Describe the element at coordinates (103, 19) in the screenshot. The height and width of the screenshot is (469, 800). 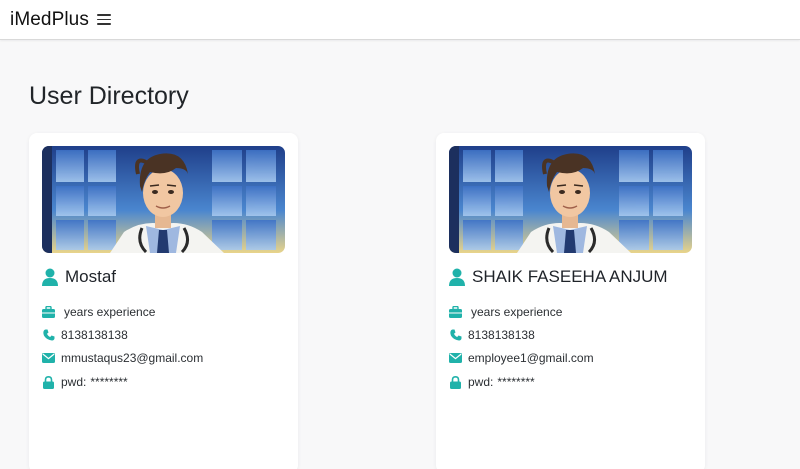
I see `hamburger-icon` at that location.